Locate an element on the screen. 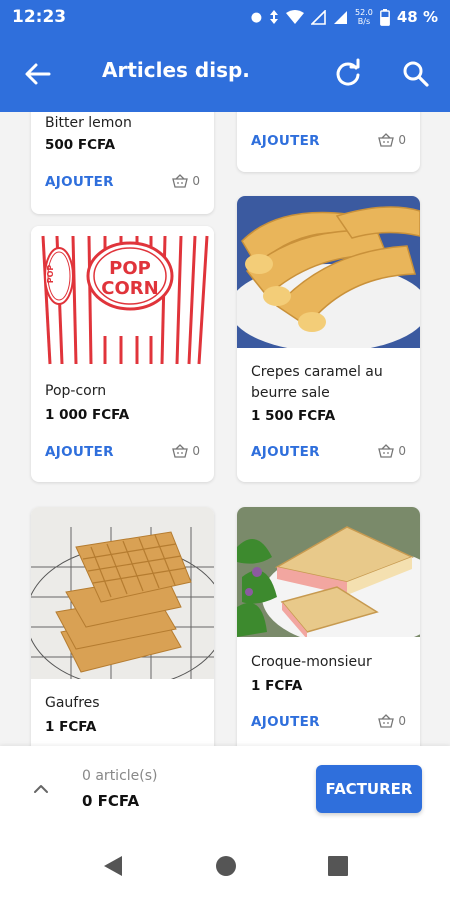 This screenshot has width=450, height=900. waffles-image is located at coordinates (122, 593).